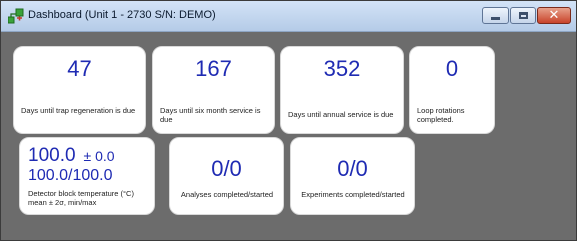 The image size is (577, 241). Describe the element at coordinates (70, 175) in the screenshot. I see `temperature-minmax: 100.0/100.0` at that location.